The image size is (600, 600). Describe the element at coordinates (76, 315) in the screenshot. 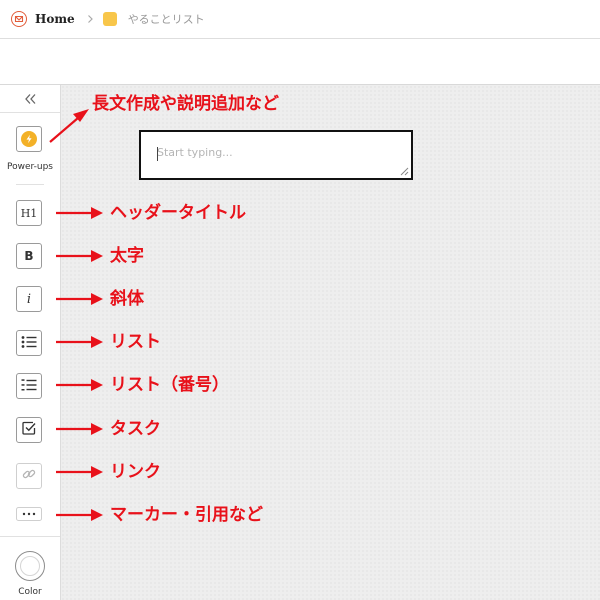

I see `annotation-arrows` at that location.